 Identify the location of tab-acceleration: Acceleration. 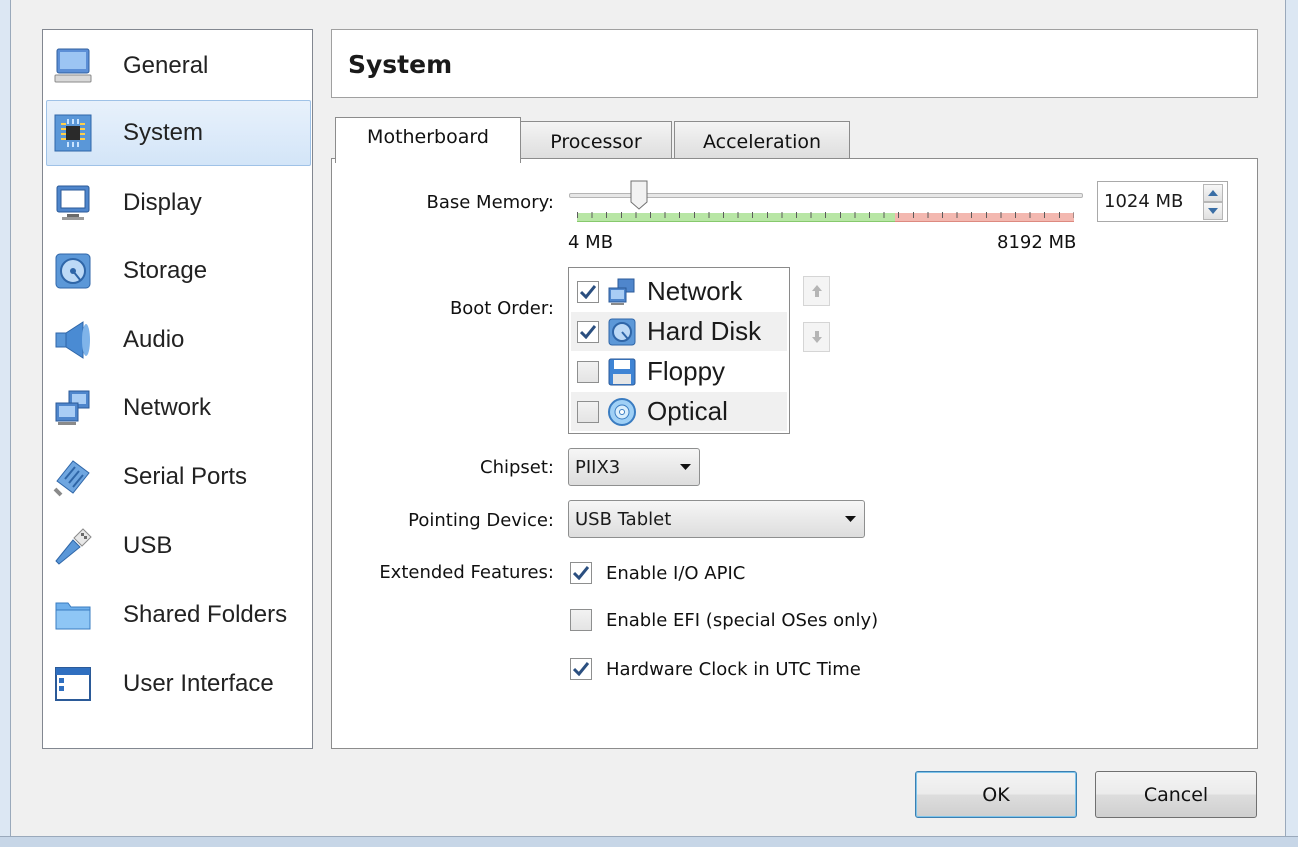
(762, 141).